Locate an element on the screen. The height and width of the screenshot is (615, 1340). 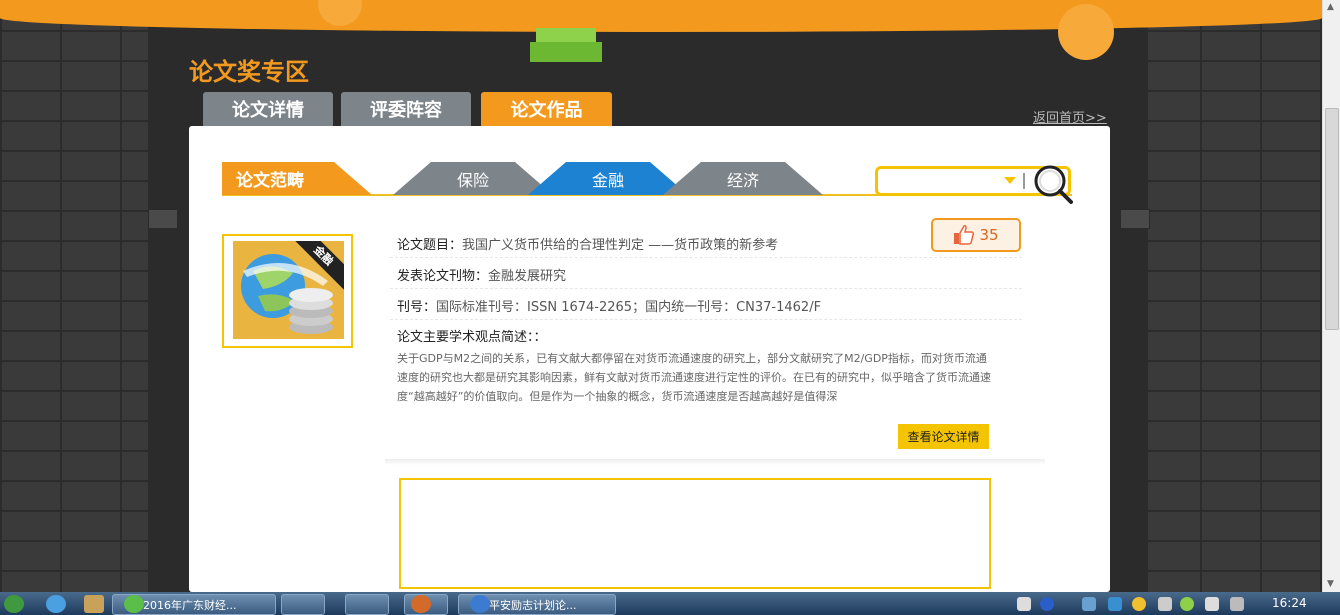
issue-value: 国际标准刊号：ISSN 1674-2265；国内统一刊号：CN37-1462/F is located at coordinates (629, 307).